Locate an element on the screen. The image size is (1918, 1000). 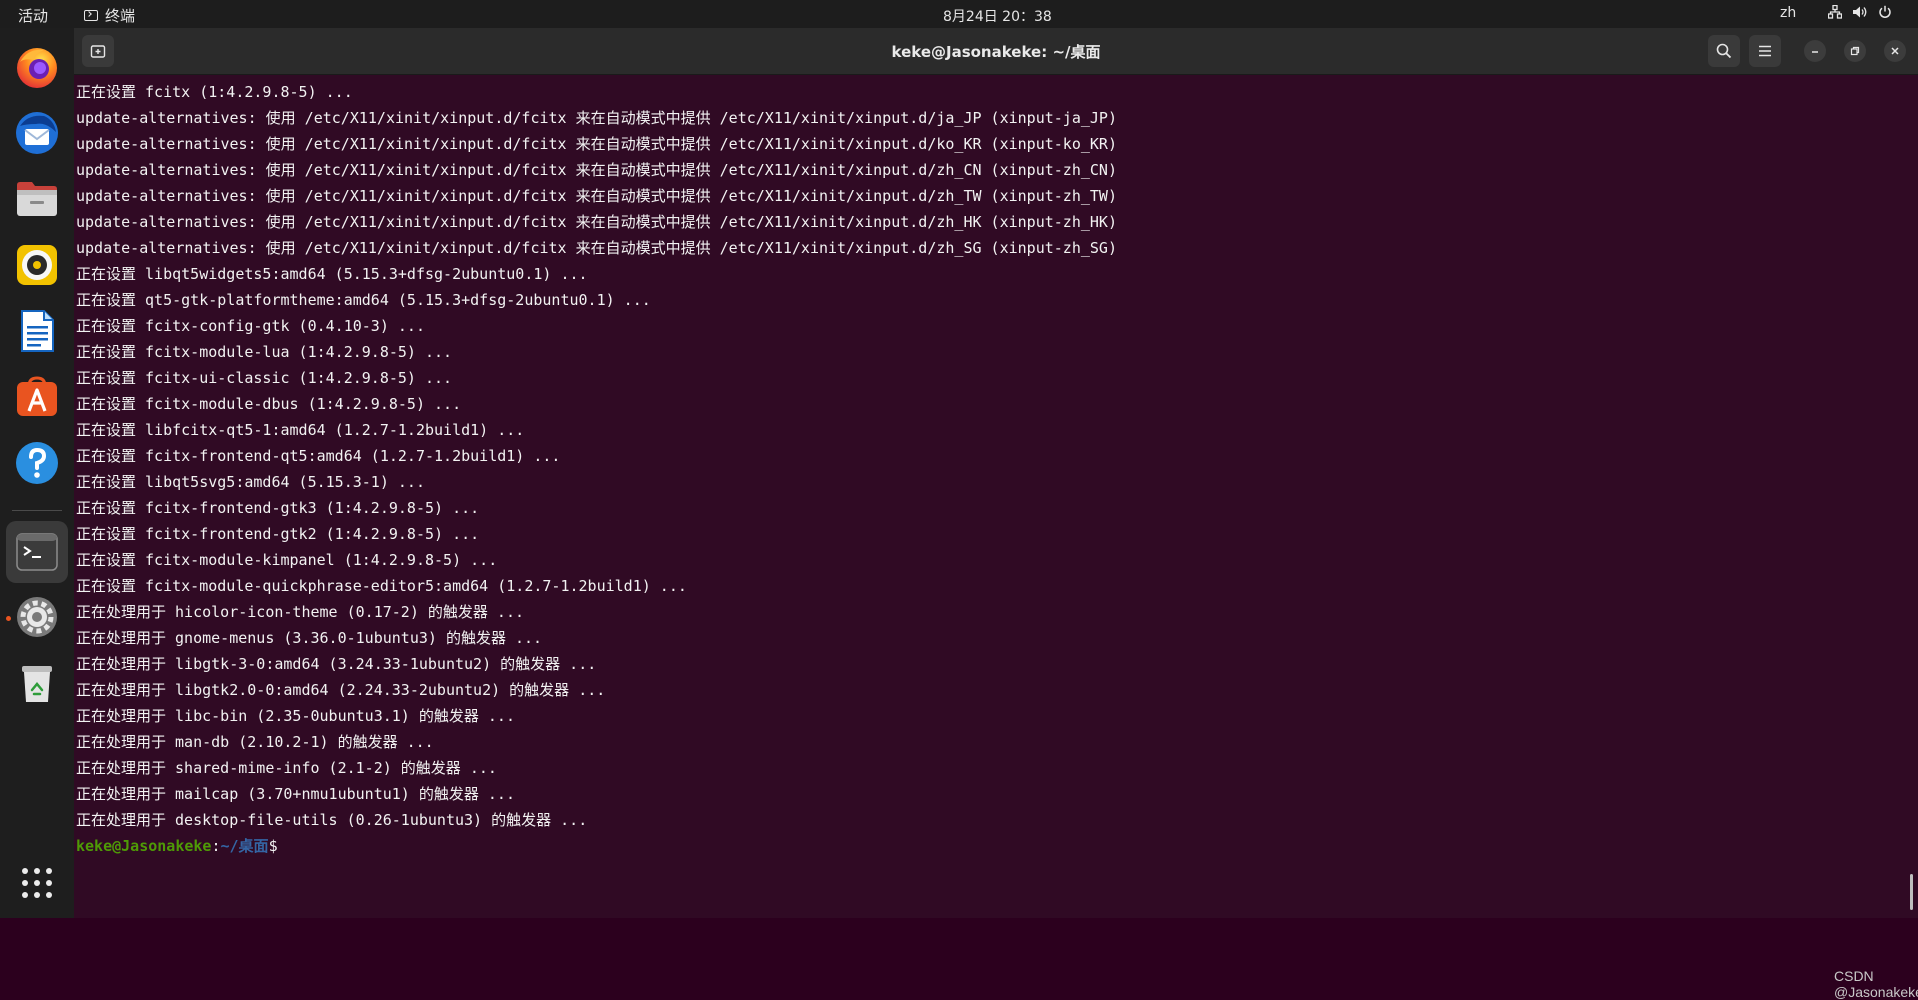
dock-app-center is located at coordinates (37, 397).